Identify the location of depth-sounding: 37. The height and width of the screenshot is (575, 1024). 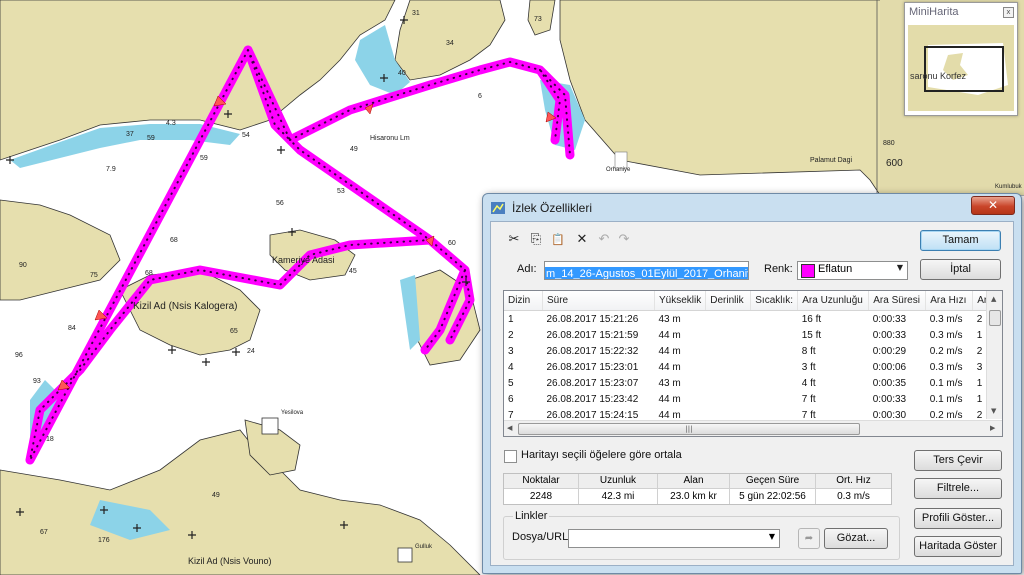
(130, 134).